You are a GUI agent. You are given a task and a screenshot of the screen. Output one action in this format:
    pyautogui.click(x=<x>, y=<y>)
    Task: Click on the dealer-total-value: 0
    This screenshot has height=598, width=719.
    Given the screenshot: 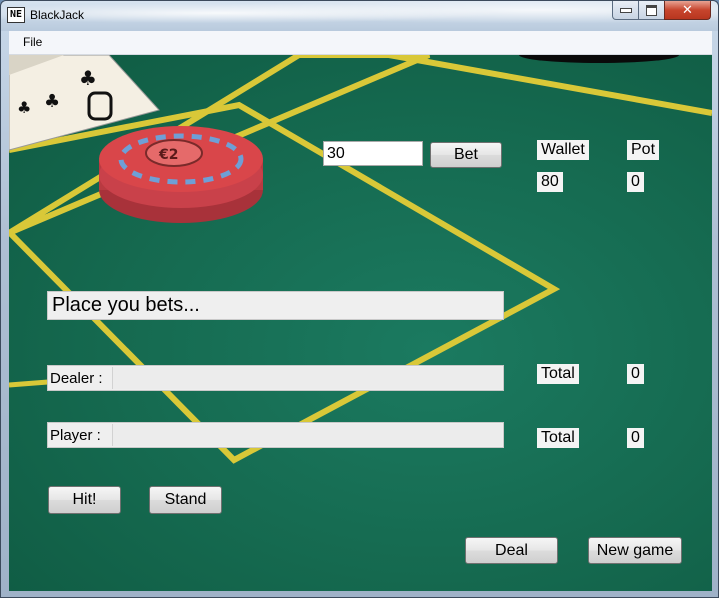 What is the action you would take?
    pyautogui.click(x=635, y=374)
    